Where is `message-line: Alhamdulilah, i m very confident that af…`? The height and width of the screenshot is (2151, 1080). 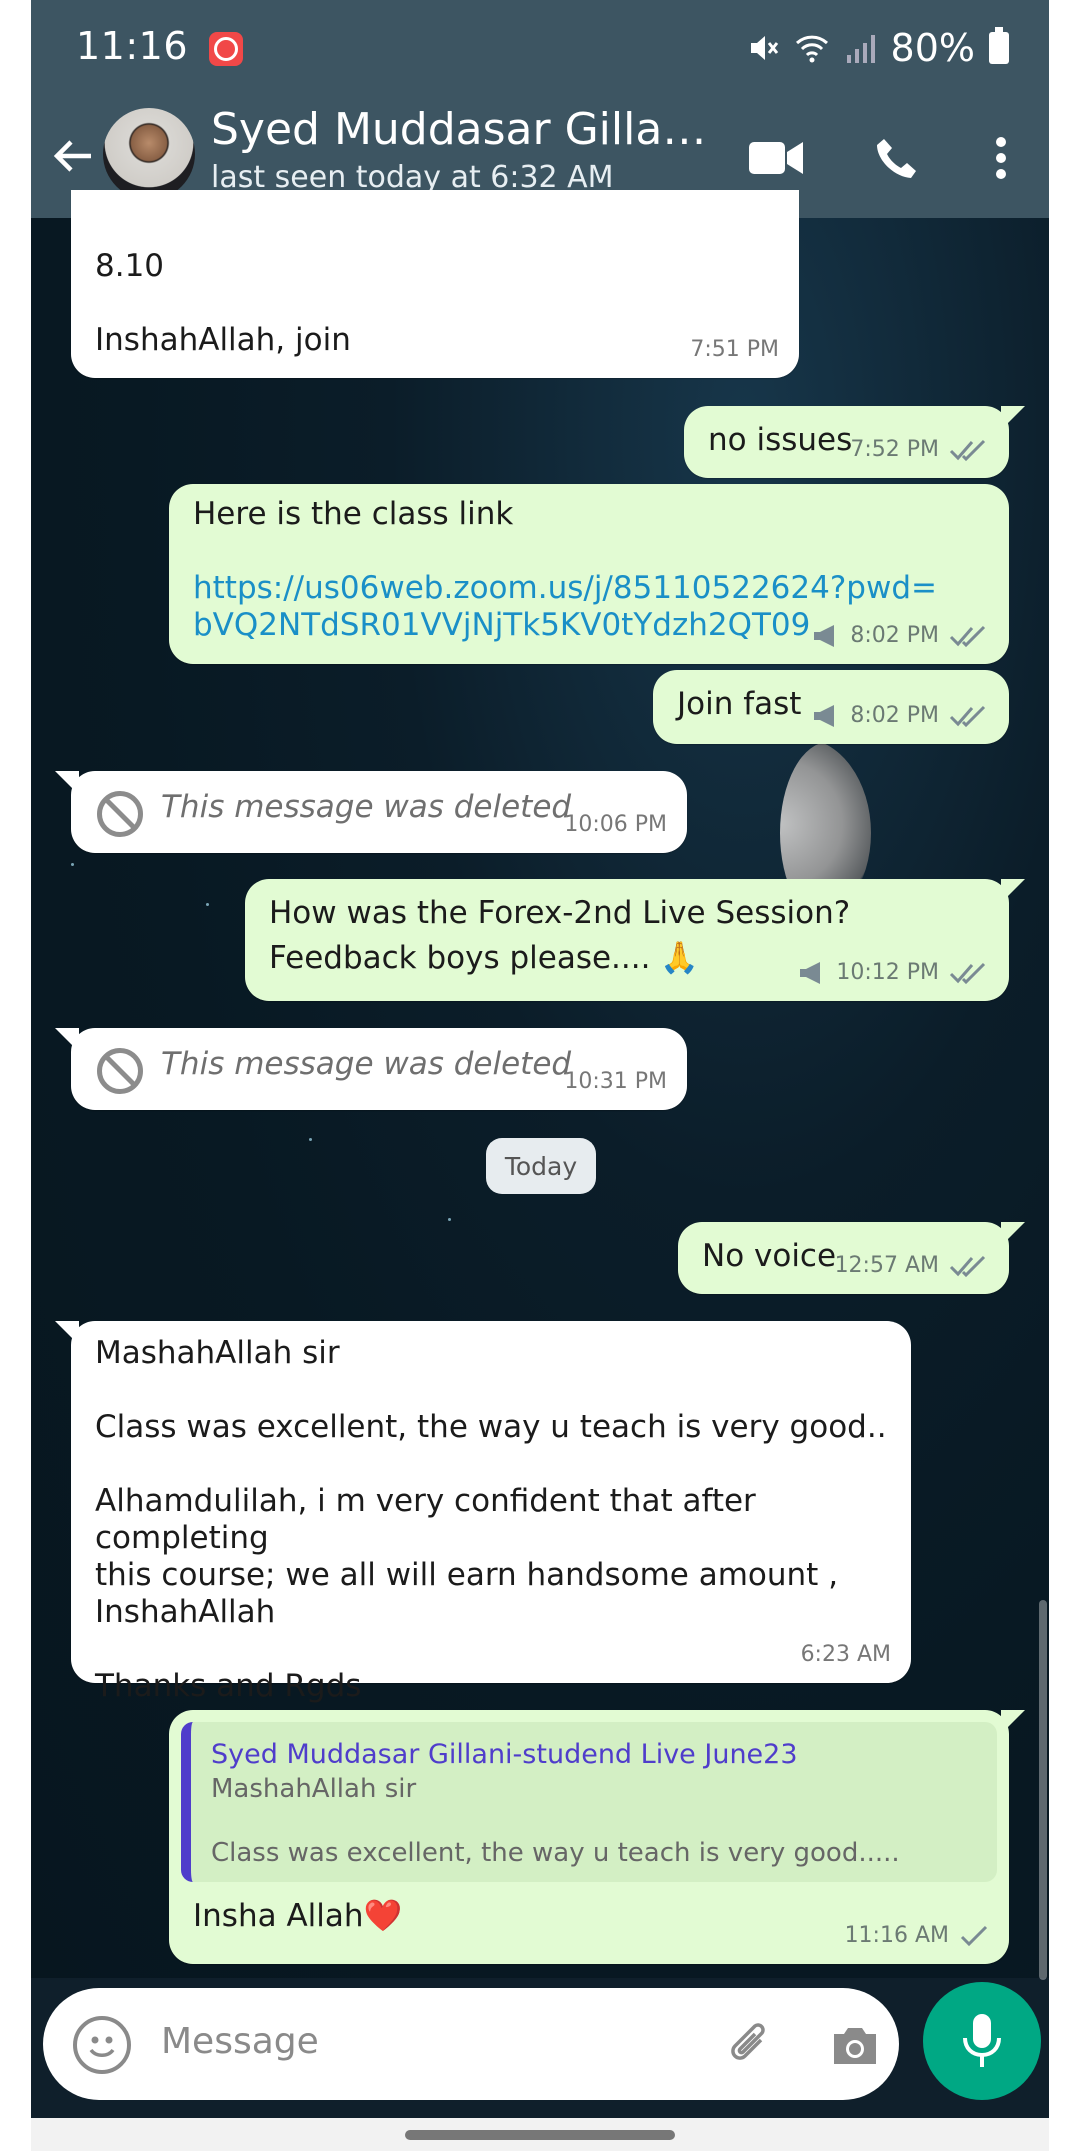 message-line: Alhamdulilah, i m very confident that af… is located at coordinates (425, 1519).